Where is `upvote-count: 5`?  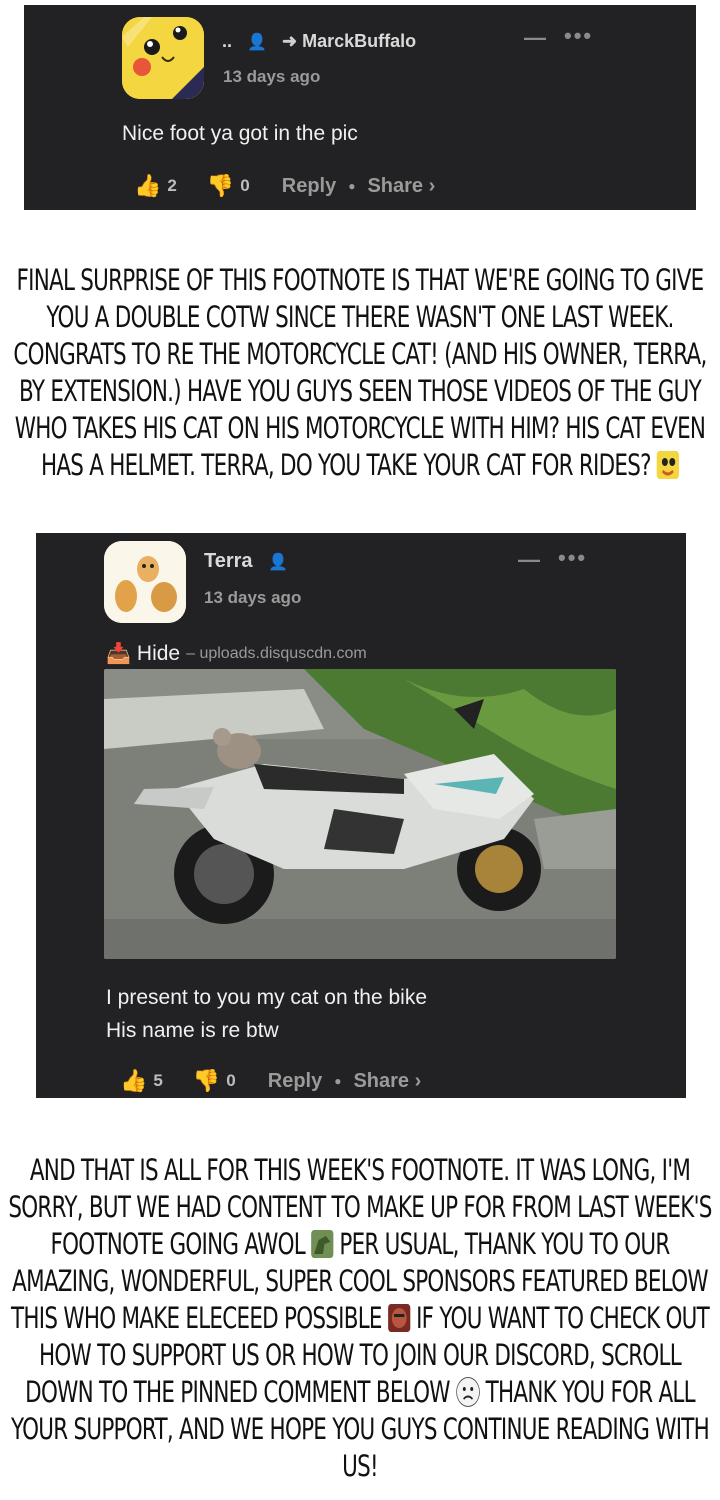 upvote-count: 5 is located at coordinates (158, 1080).